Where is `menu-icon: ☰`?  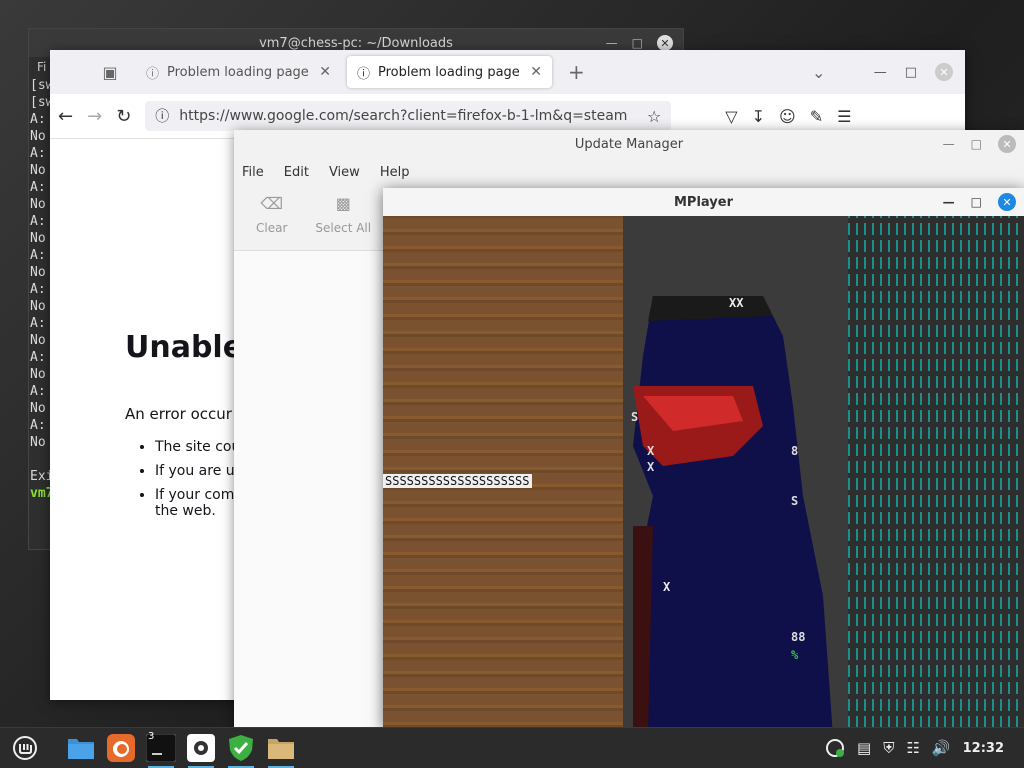 menu-icon: ☰ is located at coordinates (844, 116).